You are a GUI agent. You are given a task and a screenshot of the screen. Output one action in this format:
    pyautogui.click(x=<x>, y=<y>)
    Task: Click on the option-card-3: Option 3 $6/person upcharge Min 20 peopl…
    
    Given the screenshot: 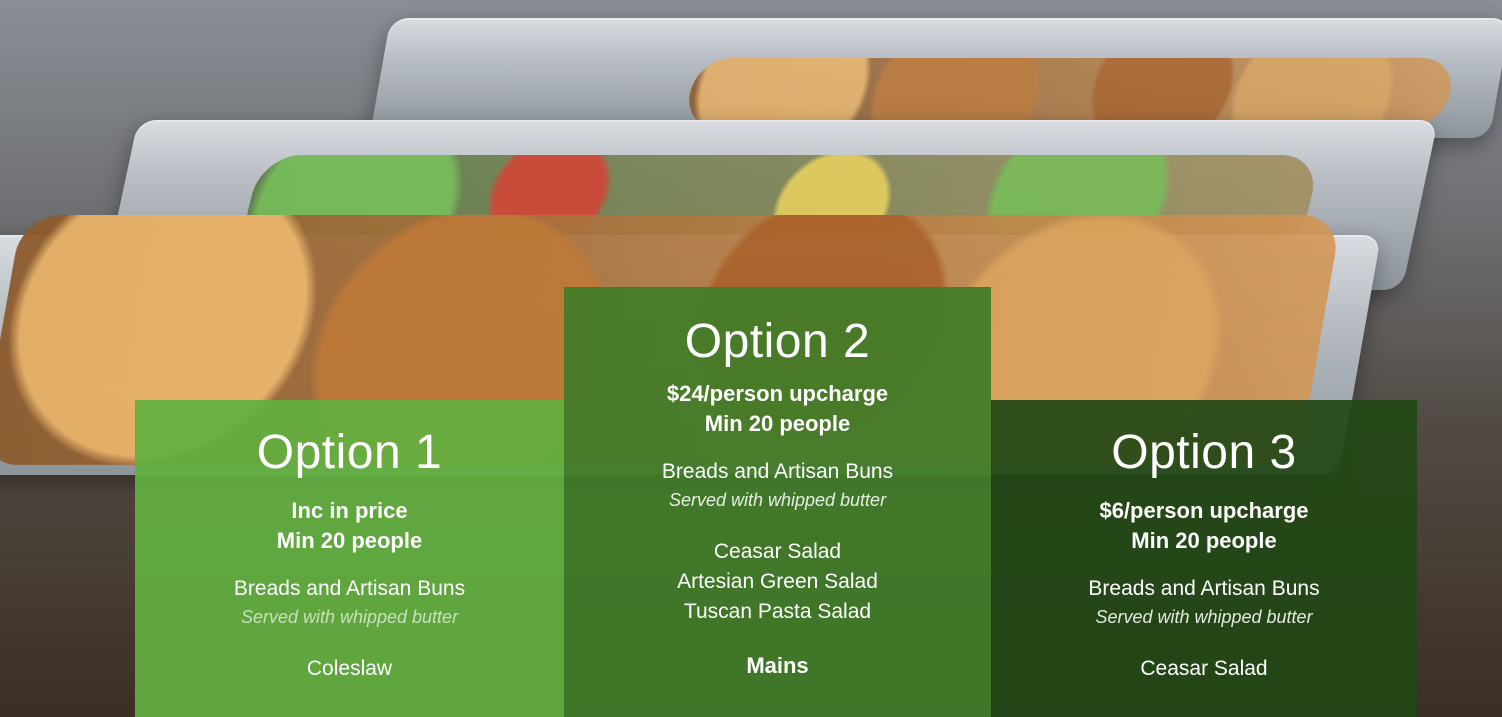 What is the action you would take?
    pyautogui.click(x=1204, y=558)
    